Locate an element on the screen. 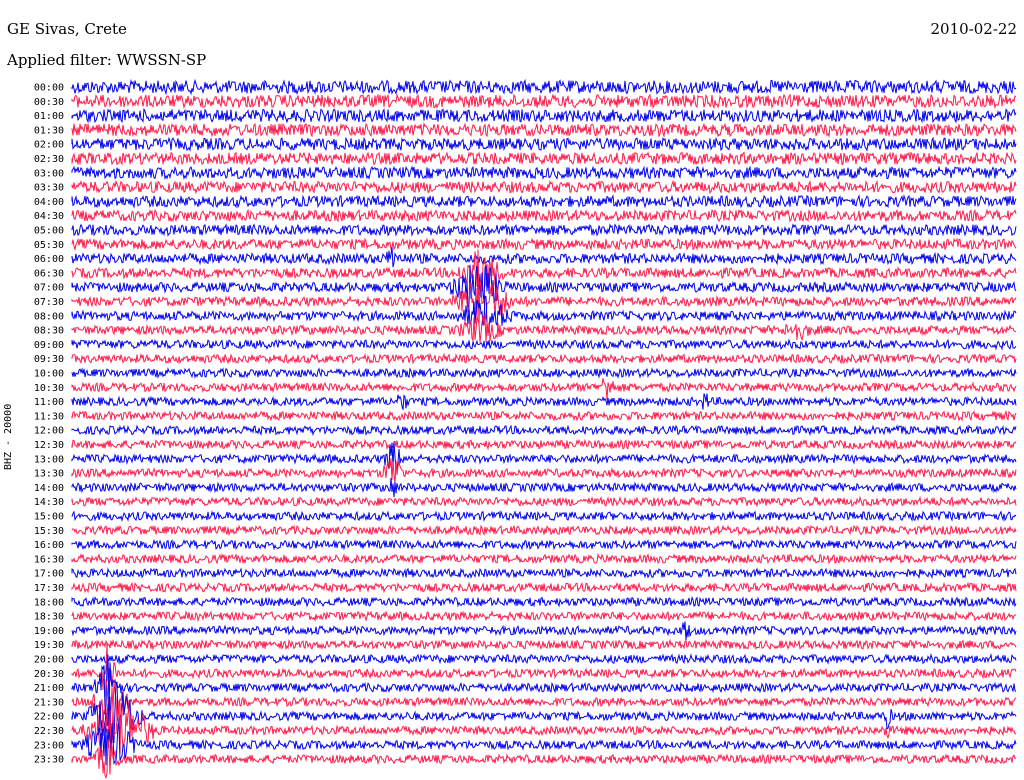 The width and height of the screenshot is (1024, 780). time-tick-label: 15:30 is located at coordinates (49, 531).